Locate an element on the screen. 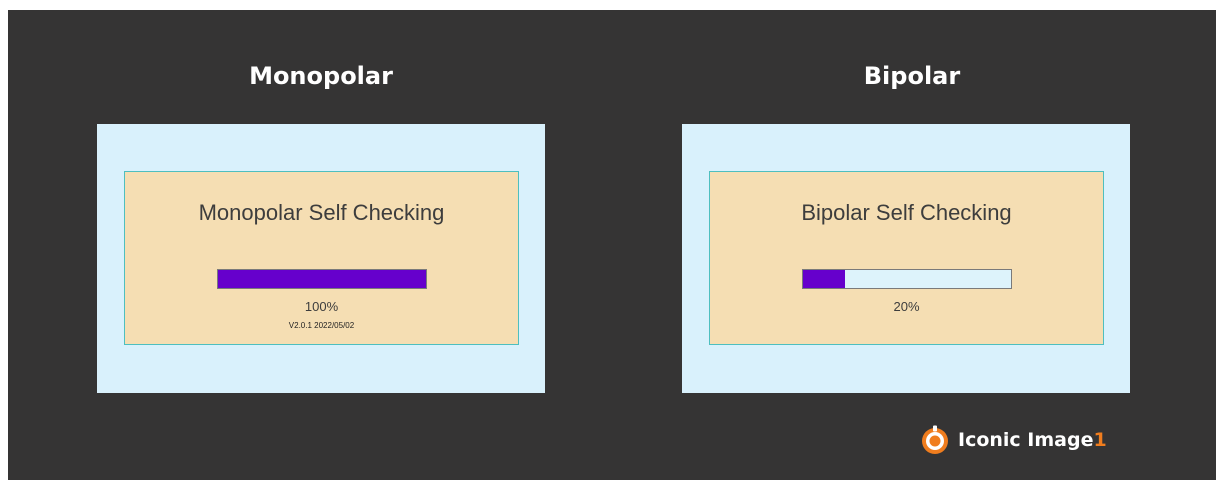 This screenshot has height=480, width=1224. bipolar-progress-bar is located at coordinates (907, 279).